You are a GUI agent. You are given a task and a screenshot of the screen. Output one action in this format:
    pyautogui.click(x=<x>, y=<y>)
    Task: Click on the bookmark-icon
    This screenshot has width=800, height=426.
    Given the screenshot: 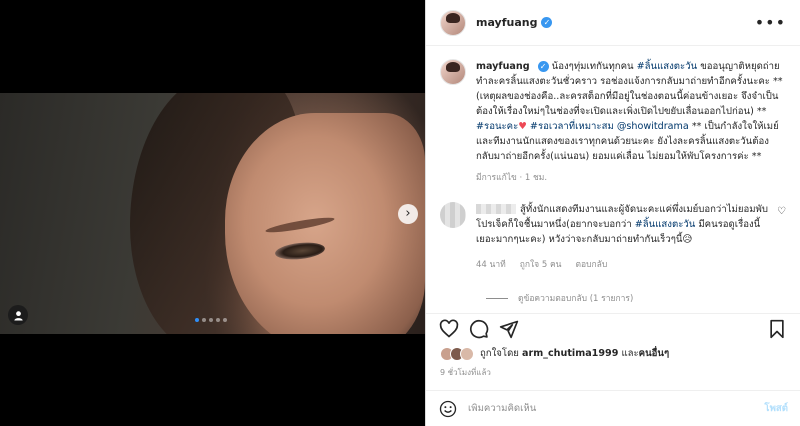 What is the action you would take?
    pyautogui.click(x=777, y=328)
    